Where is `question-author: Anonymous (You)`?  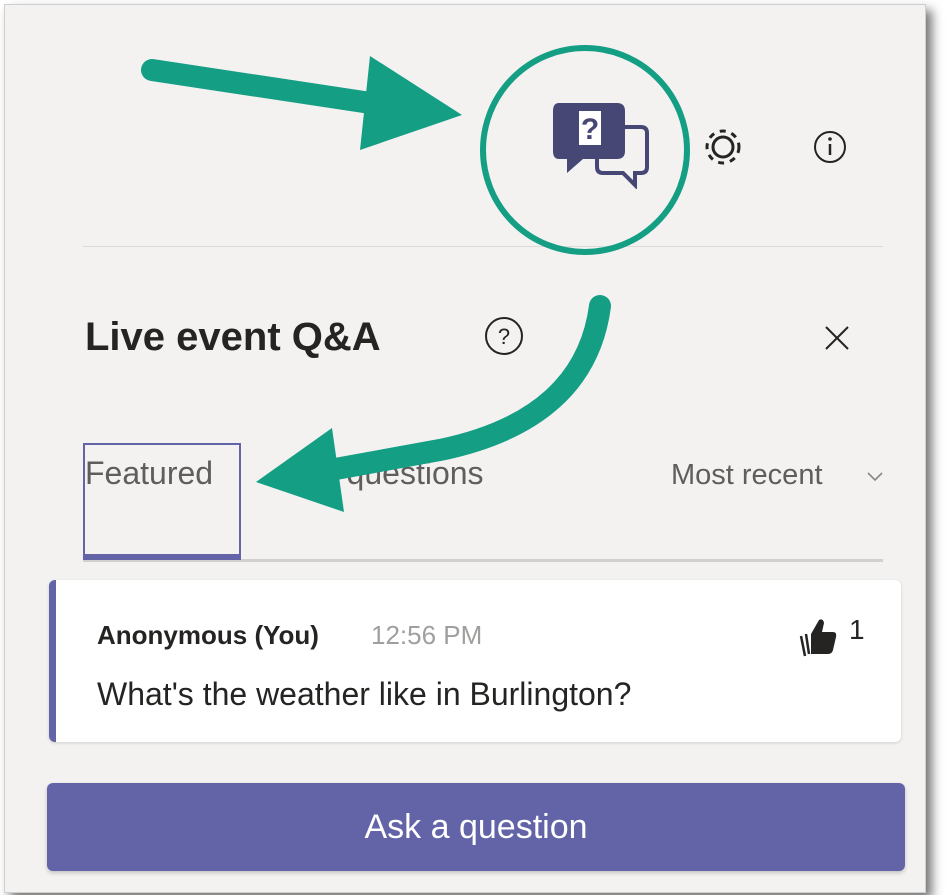 question-author: Anonymous (You) is located at coordinates (208, 635).